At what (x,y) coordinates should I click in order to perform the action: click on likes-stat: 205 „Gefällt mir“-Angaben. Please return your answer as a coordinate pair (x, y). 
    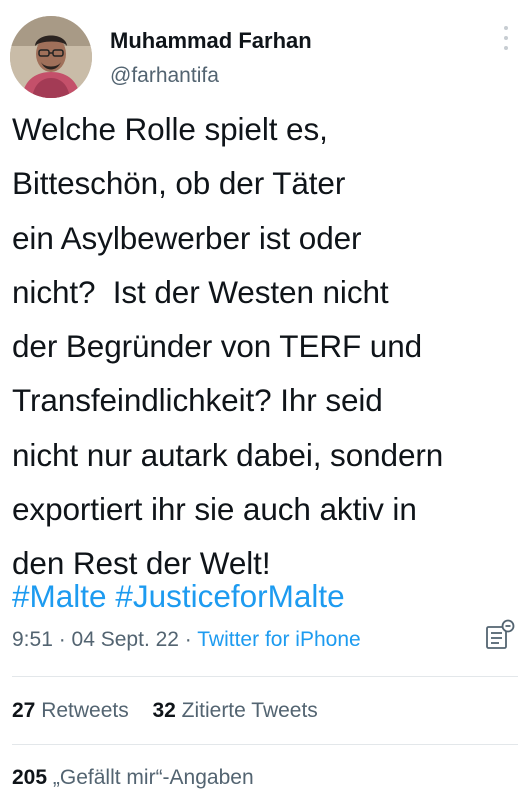
    Looking at the image, I should click on (133, 777).